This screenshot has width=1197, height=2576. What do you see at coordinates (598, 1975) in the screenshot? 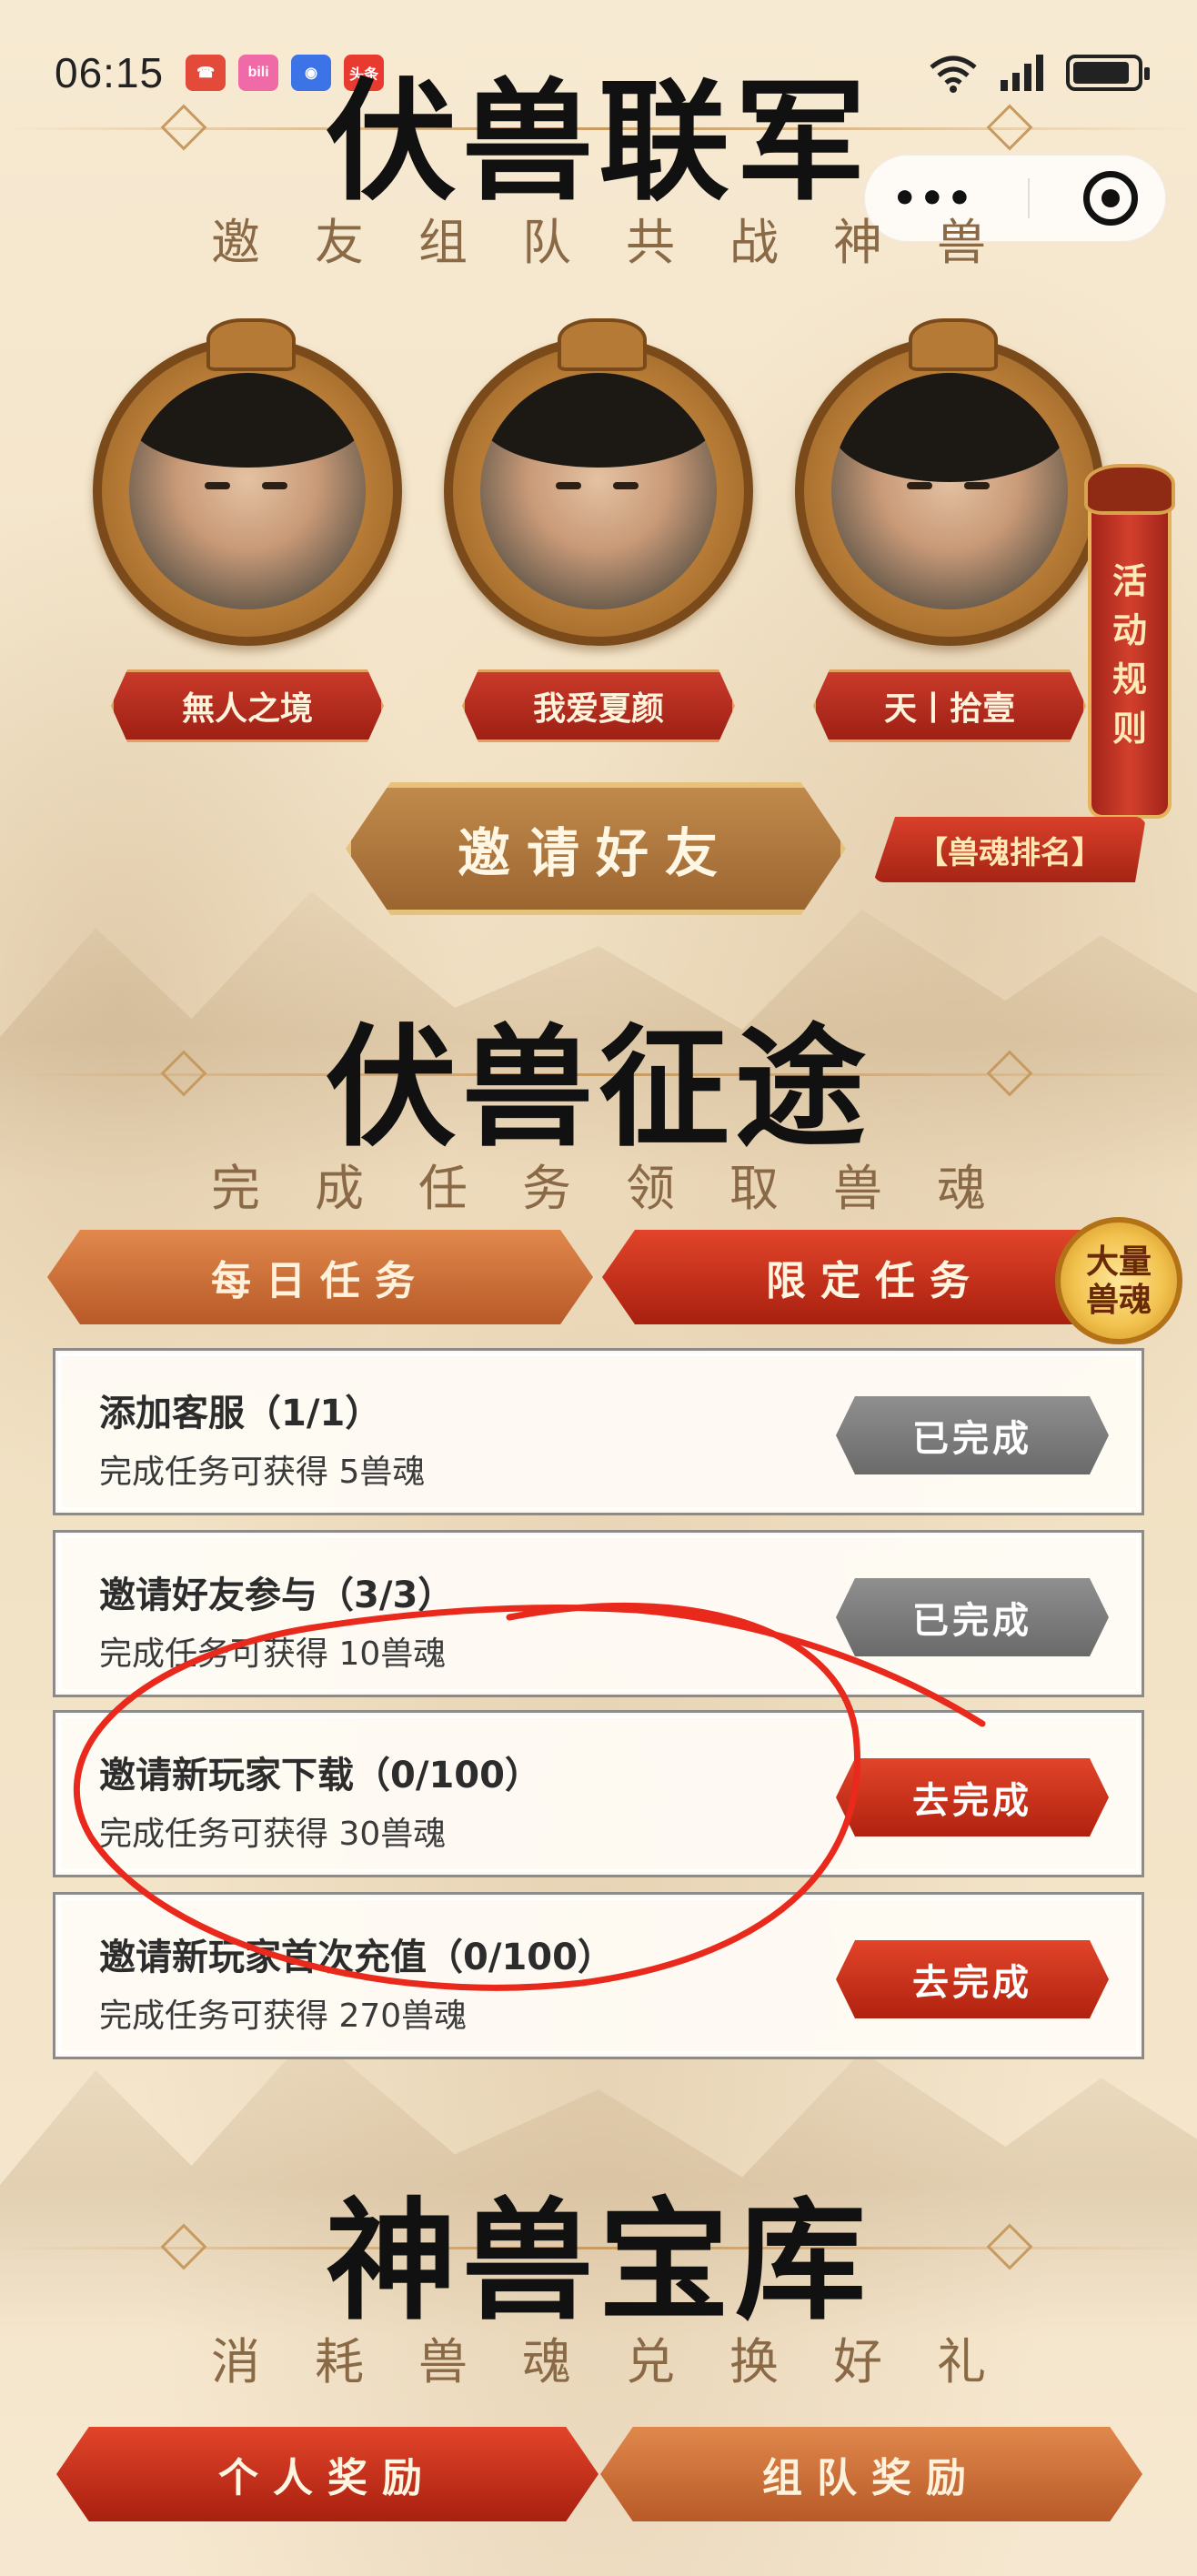
I see `task-card: 邀请新玩家首次充值（0/100） 完成任务可获得 270兽魂 去完成` at bounding box center [598, 1975].